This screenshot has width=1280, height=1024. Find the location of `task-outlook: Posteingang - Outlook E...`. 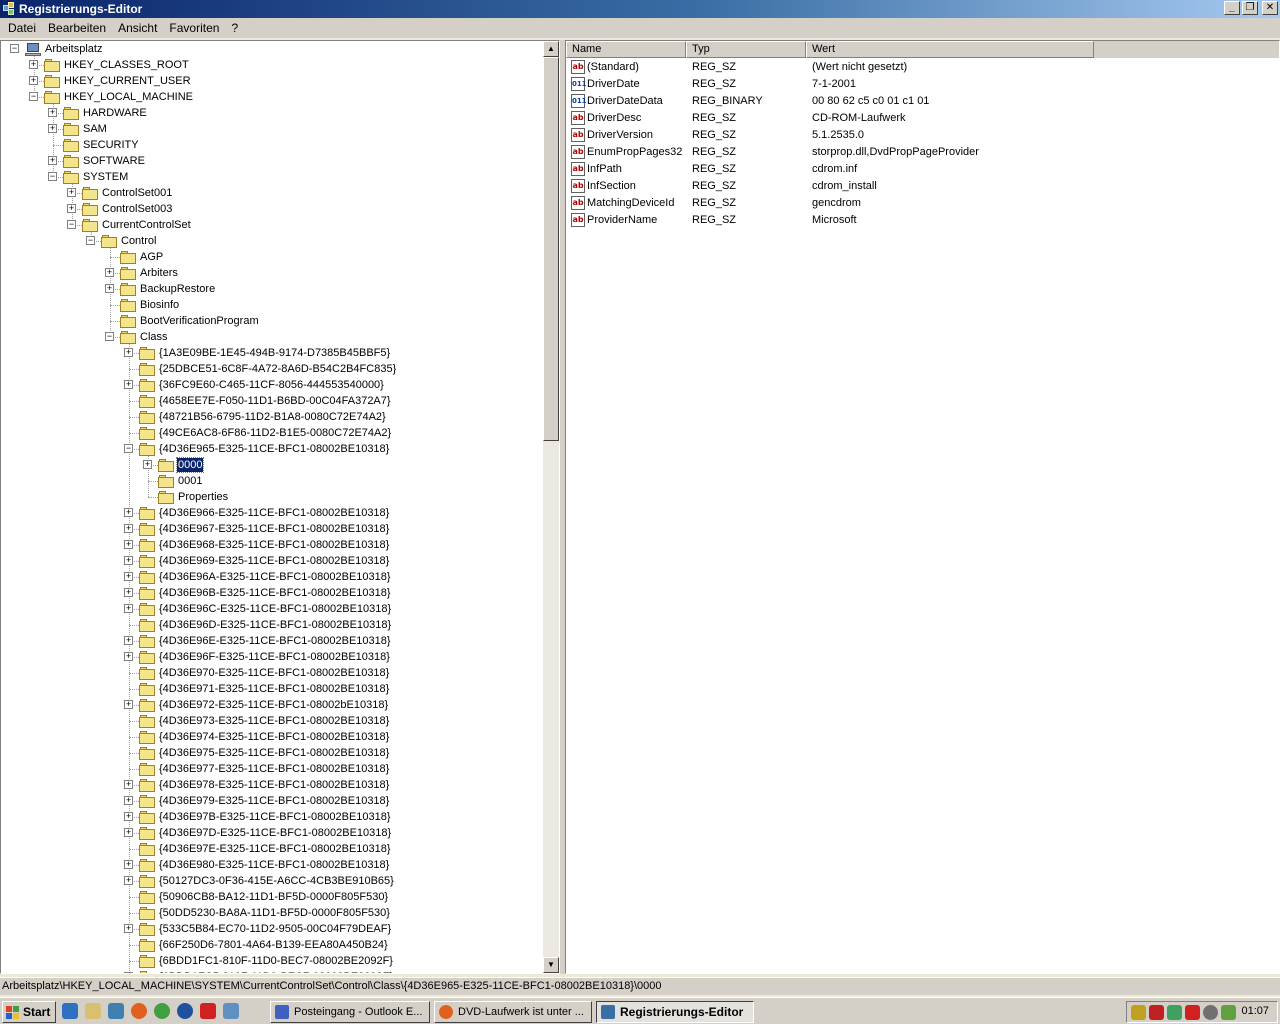

task-outlook: Posteingang - Outlook E... is located at coordinates (350, 1012).